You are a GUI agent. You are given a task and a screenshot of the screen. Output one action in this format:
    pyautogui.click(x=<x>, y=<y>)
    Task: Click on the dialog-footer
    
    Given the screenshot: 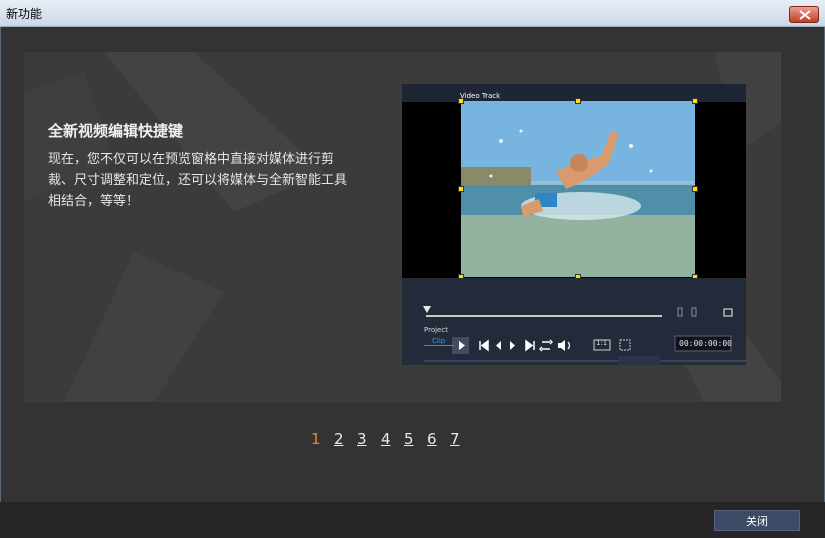 What is the action you would take?
    pyautogui.click(x=412, y=520)
    